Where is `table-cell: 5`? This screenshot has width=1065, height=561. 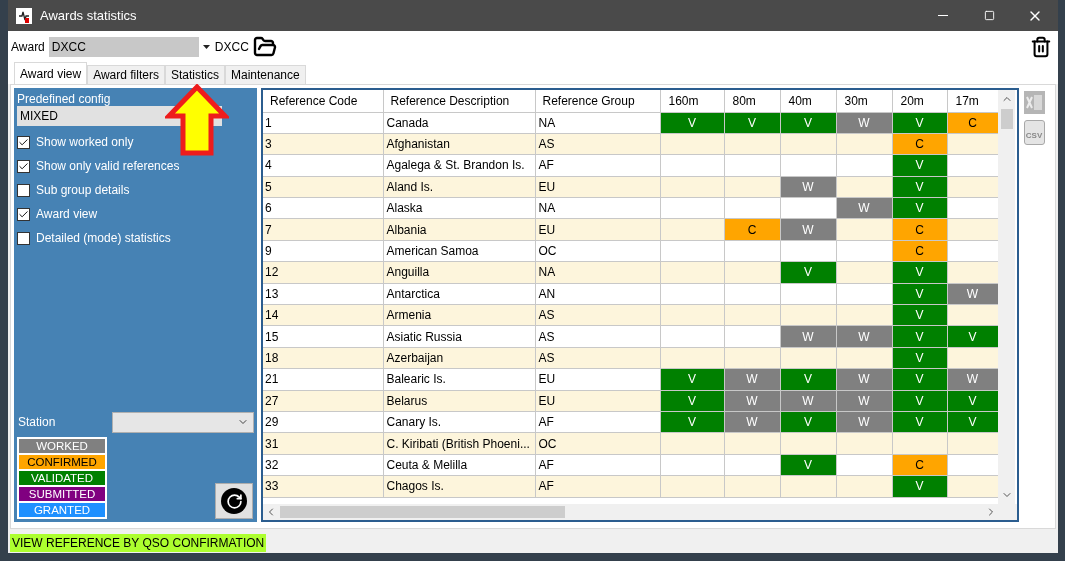 table-cell: 5 is located at coordinates (323, 187).